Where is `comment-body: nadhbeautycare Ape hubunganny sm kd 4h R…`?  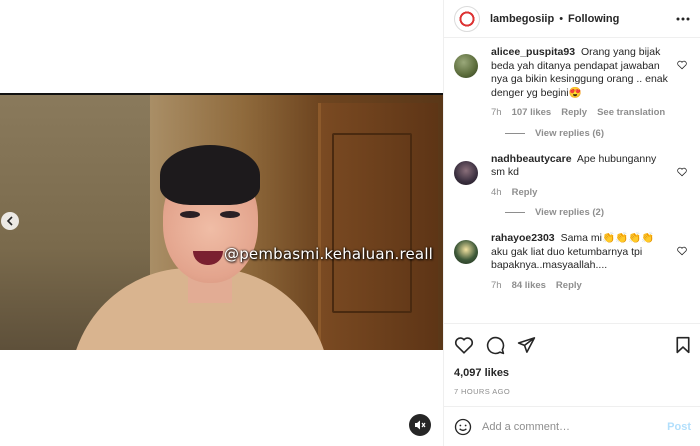 comment-body: nadhbeautycare Ape hubunganny sm kd 4h R… is located at coordinates (581, 176).